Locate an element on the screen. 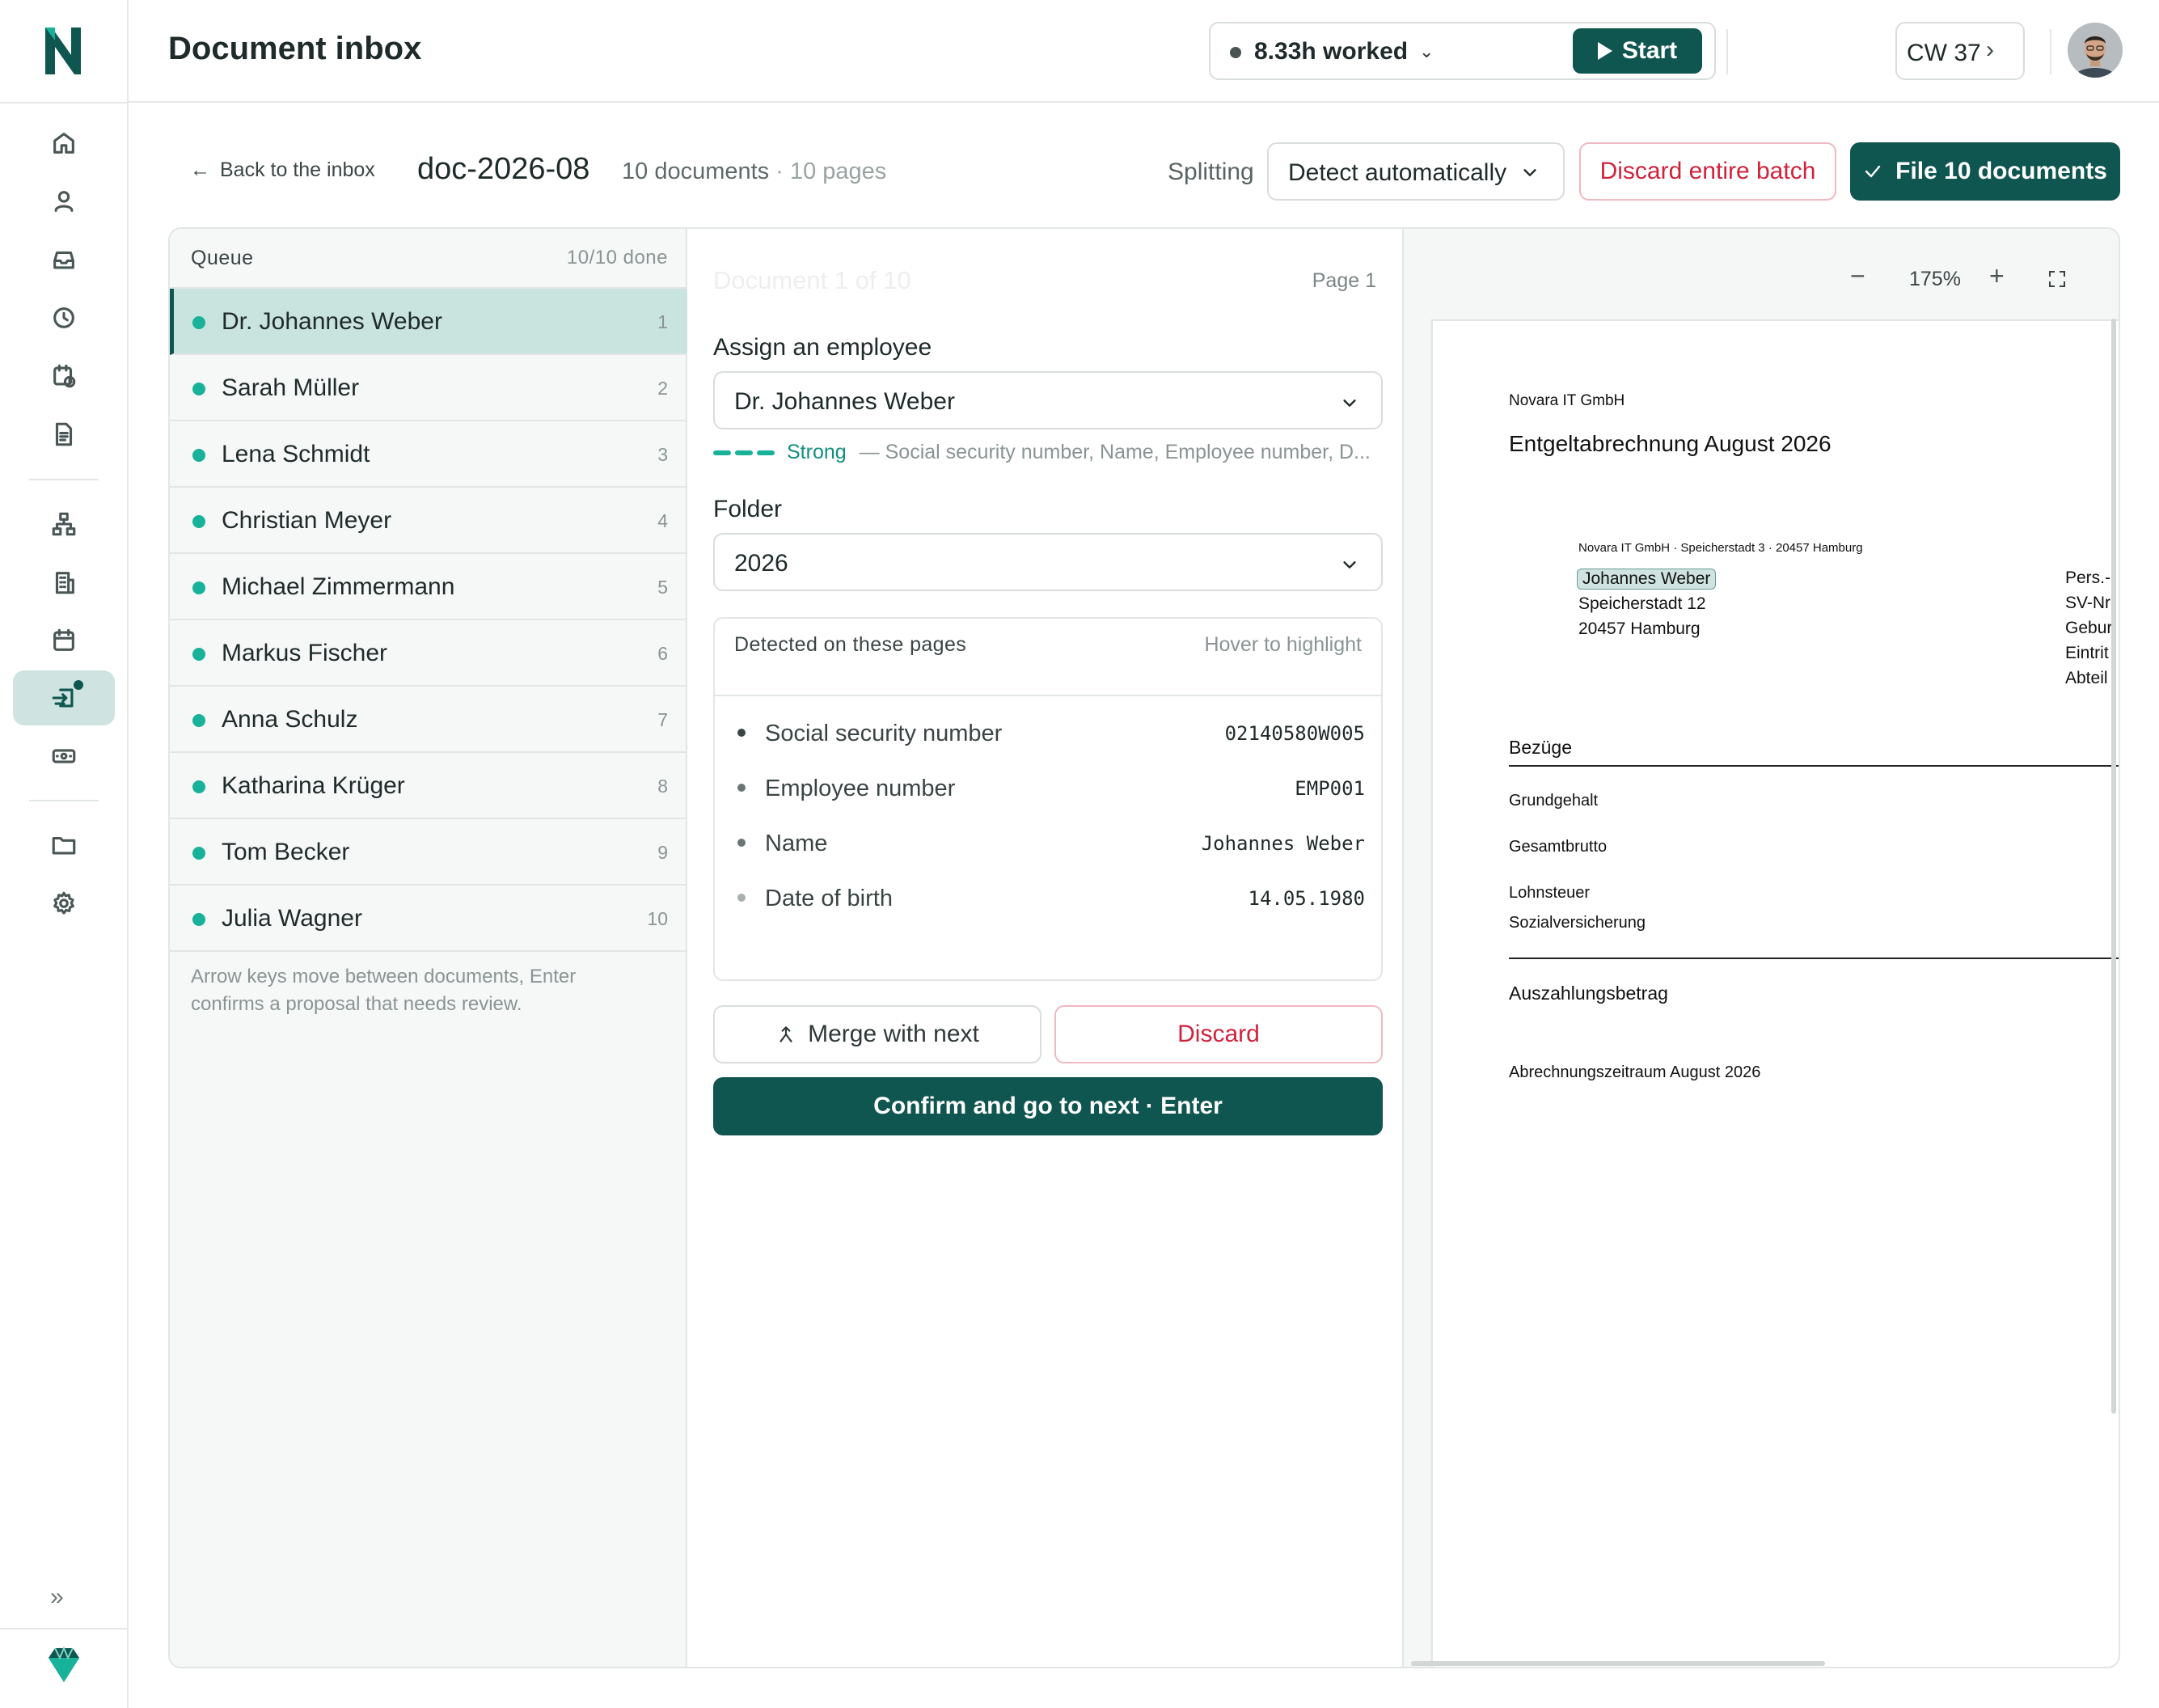  doc-highlighted-name: Johannes Weber is located at coordinates (1647, 579).